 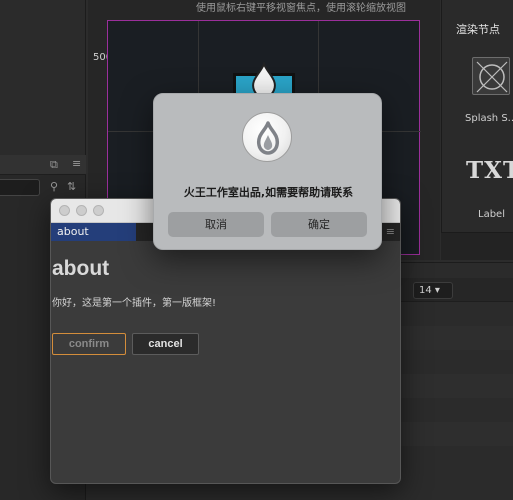 I want to click on search-icon: ⚲, so click(x=54, y=186).